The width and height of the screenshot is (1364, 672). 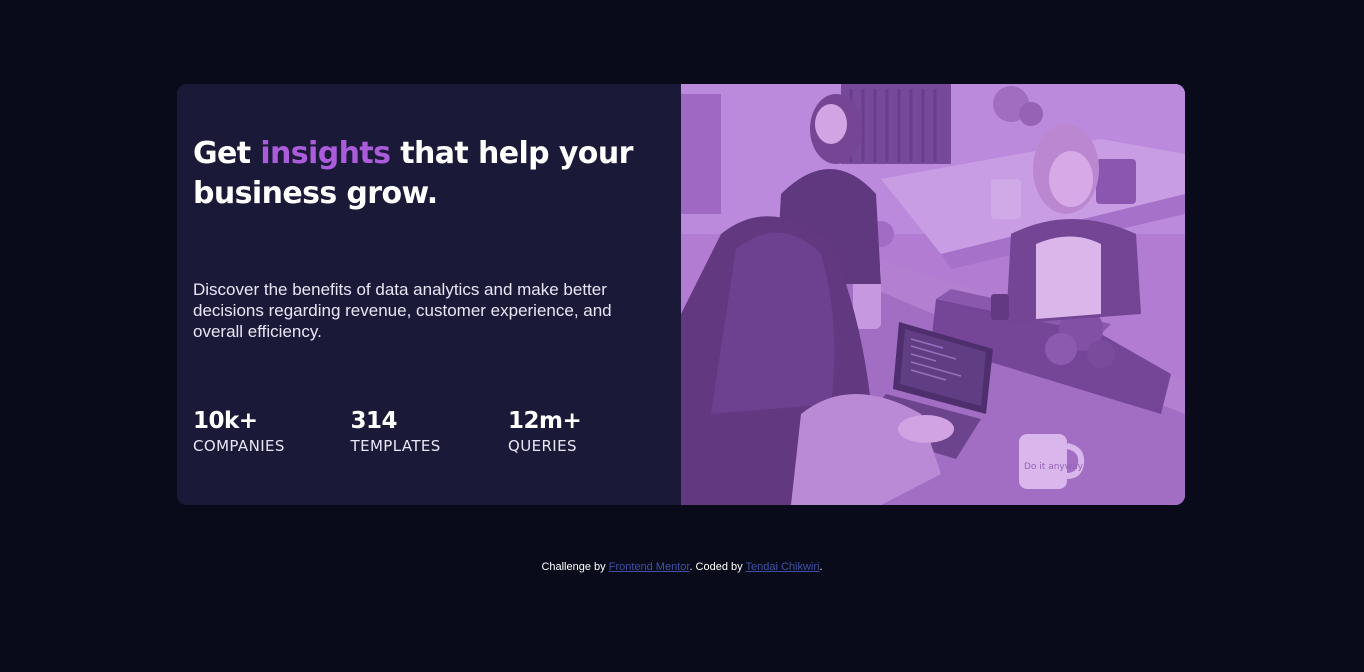 I want to click on stat-queries: 12m+ QUERIES, so click(x=587, y=431).